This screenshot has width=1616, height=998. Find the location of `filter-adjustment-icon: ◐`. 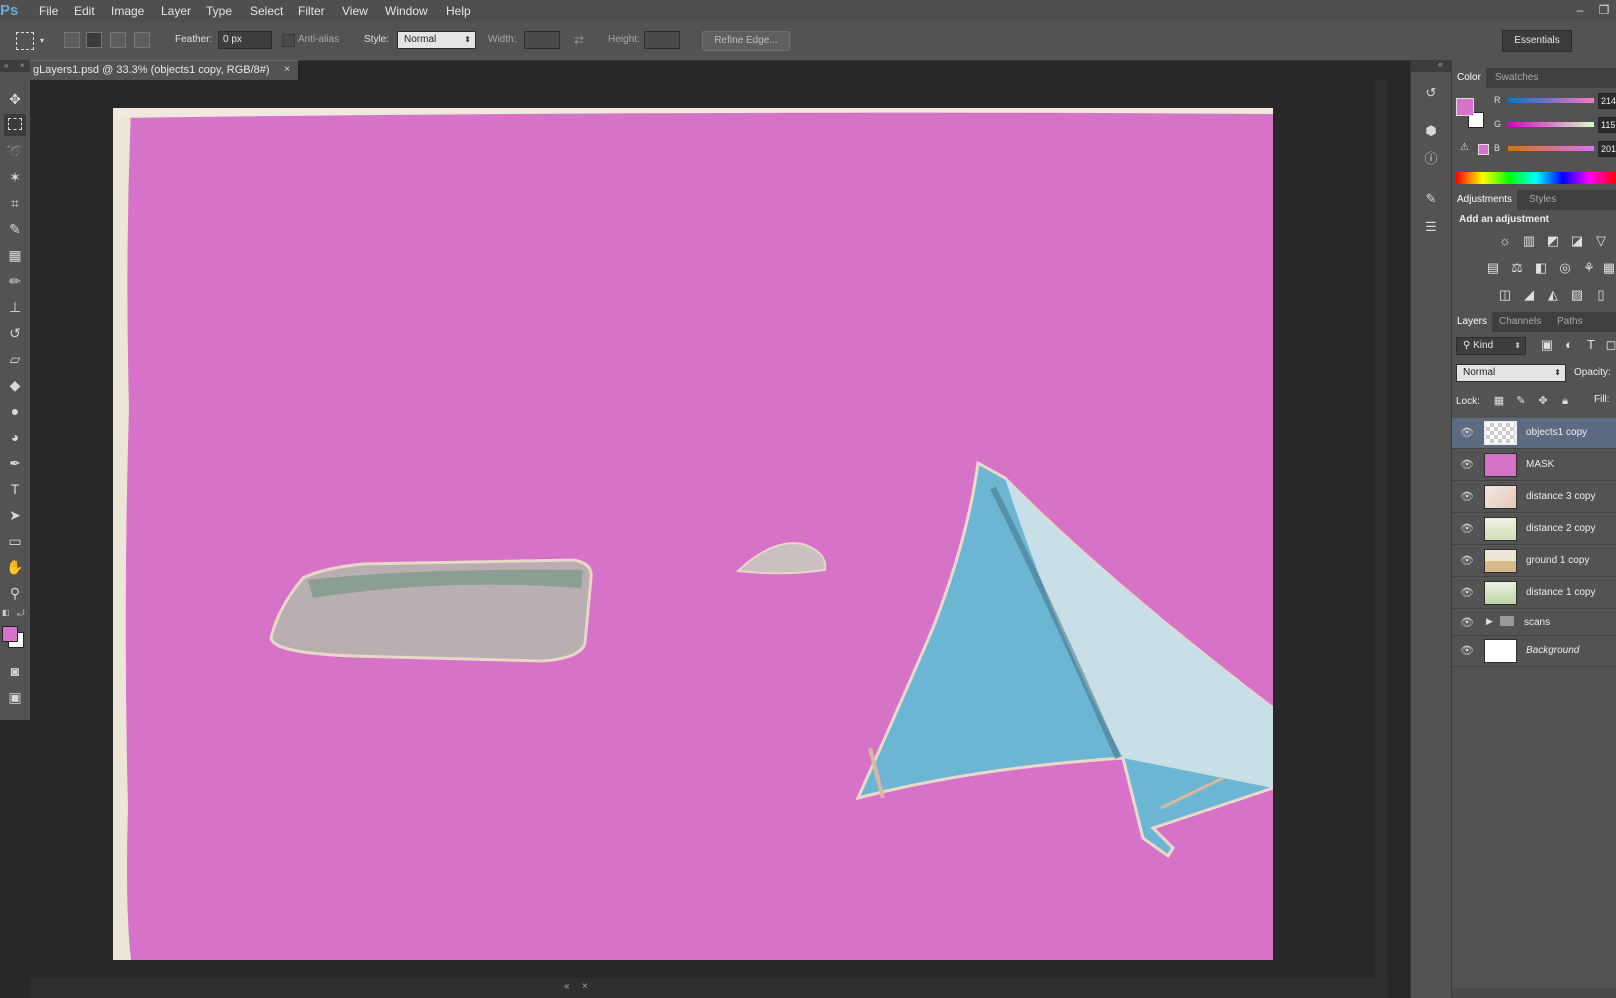

filter-adjustment-icon: ◐ is located at coordinates (1569, 345).